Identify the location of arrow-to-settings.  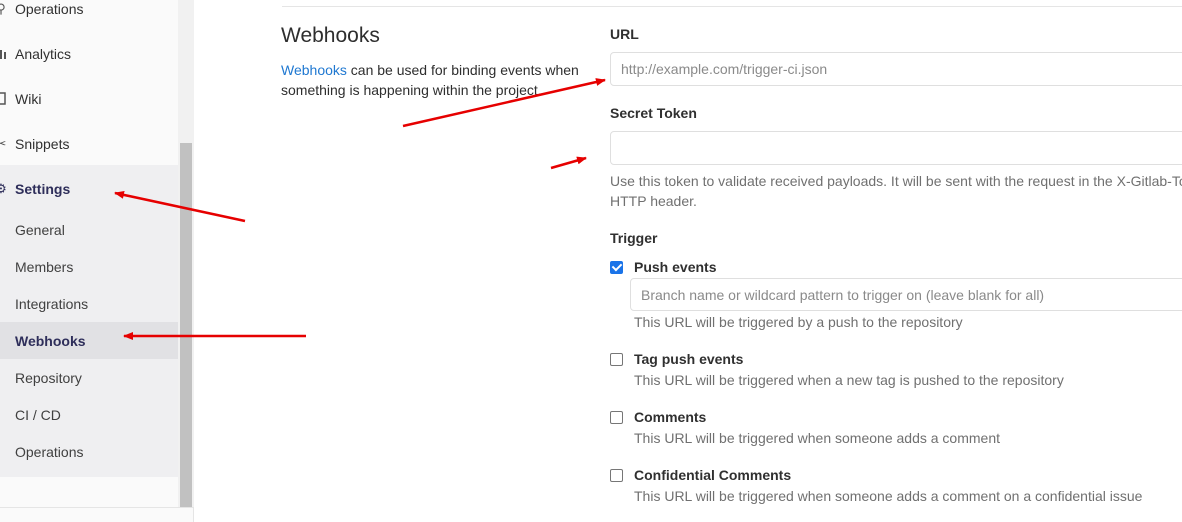
(180, 206).